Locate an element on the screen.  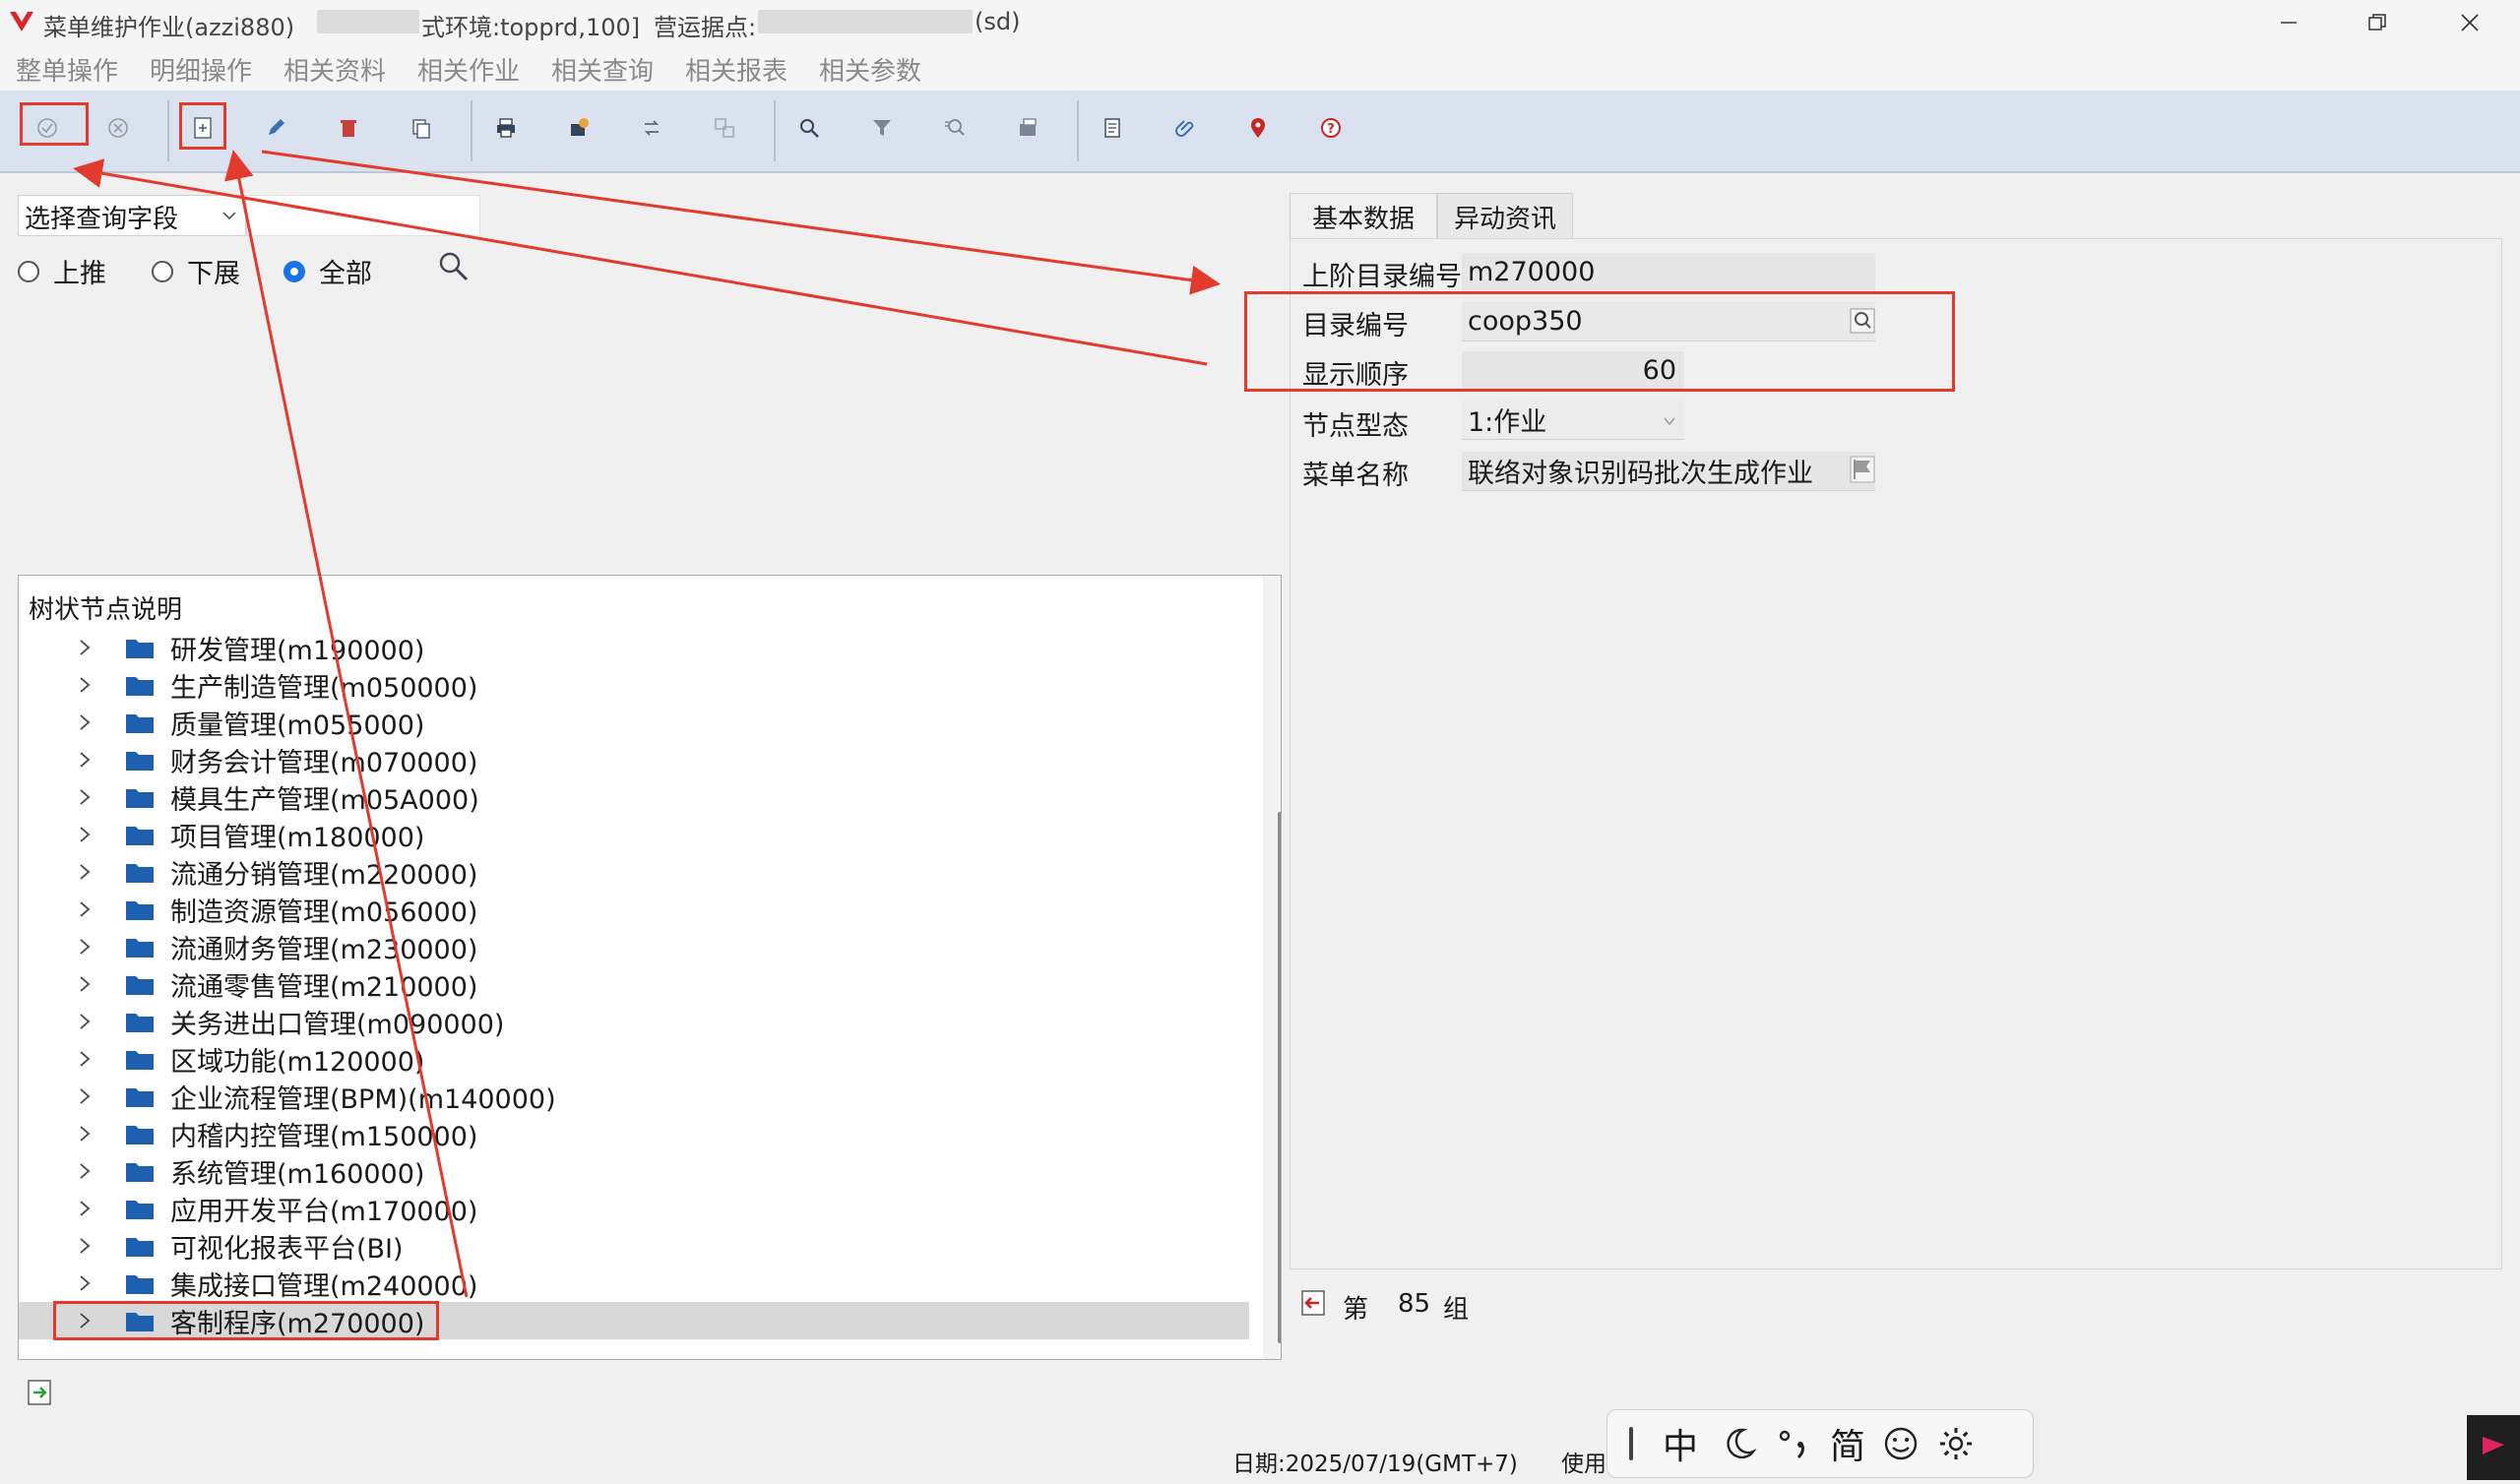
arrow-tree-to-add is located at coordinates (346, 724).